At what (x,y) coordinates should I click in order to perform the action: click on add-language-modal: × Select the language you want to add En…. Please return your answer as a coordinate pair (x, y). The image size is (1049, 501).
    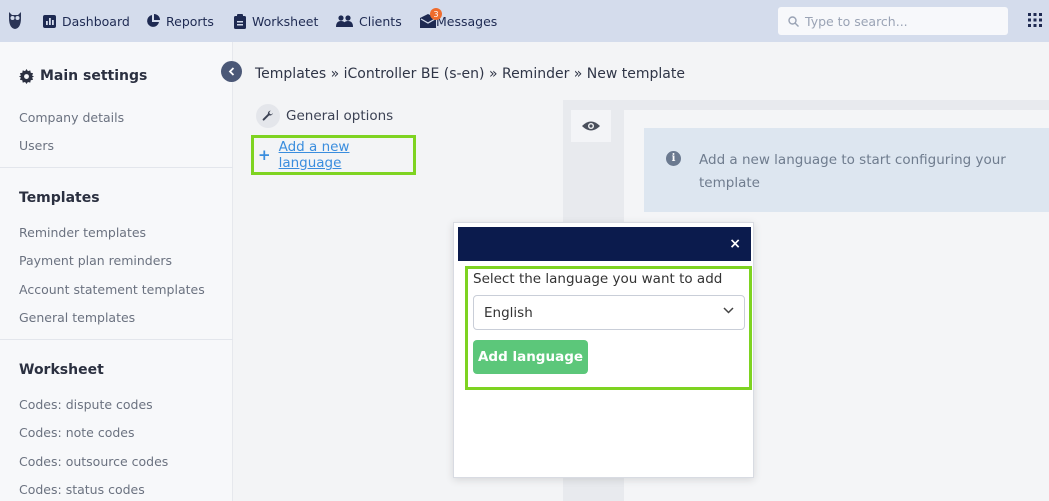
    Looking at the image, I should click on (603, 350).